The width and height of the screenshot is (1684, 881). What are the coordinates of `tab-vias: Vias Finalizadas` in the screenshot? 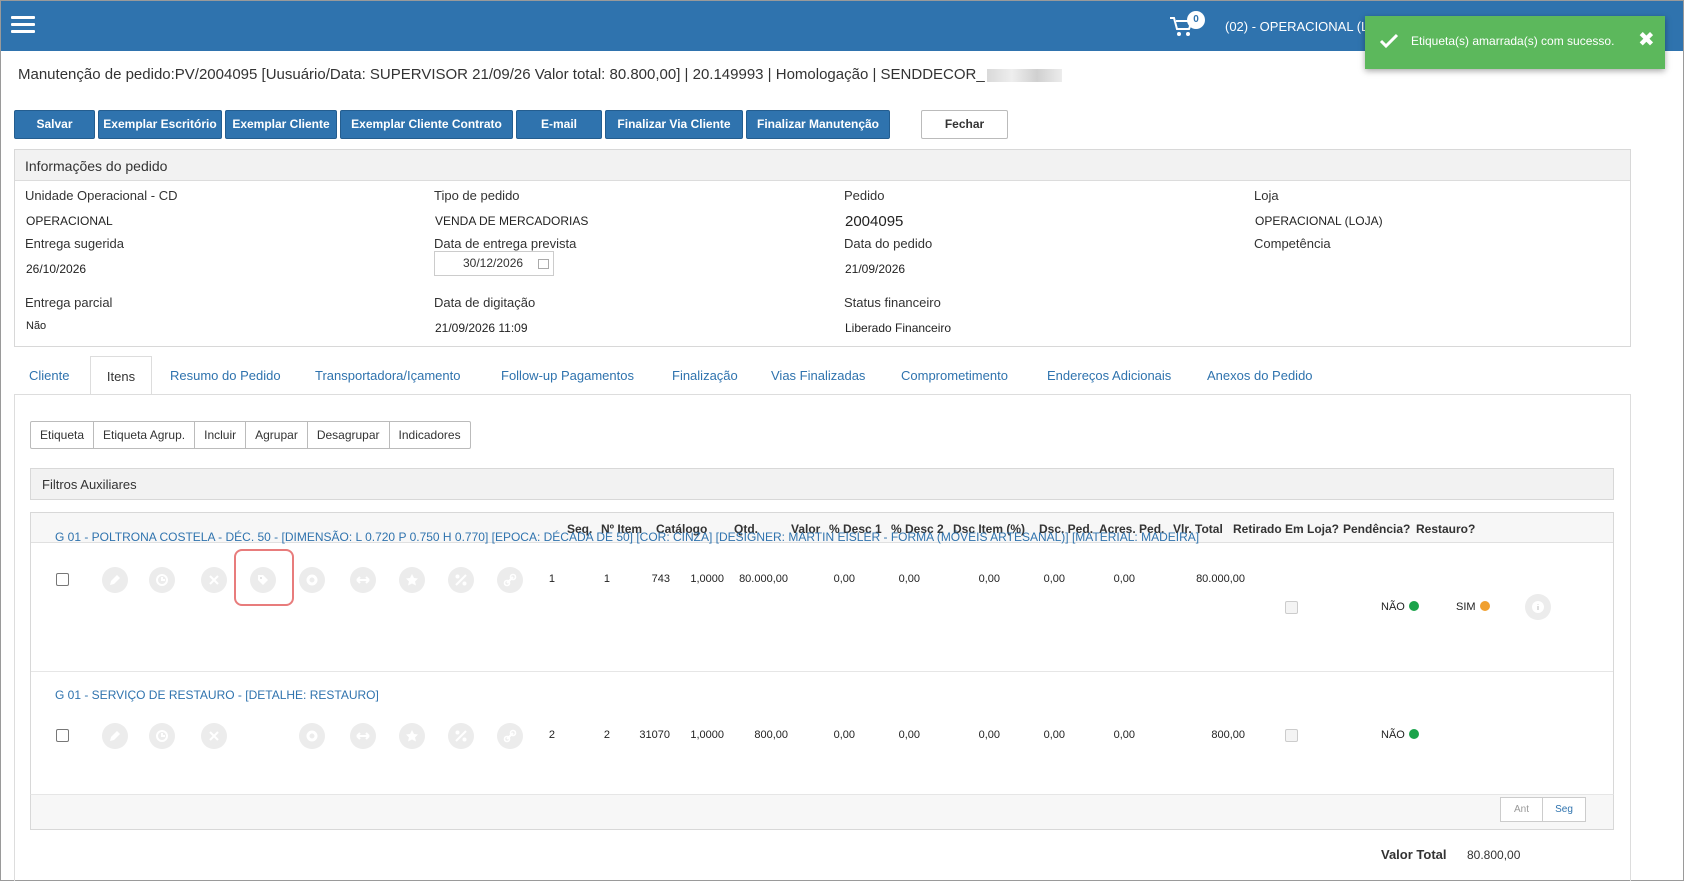 It's located at (818, 375).